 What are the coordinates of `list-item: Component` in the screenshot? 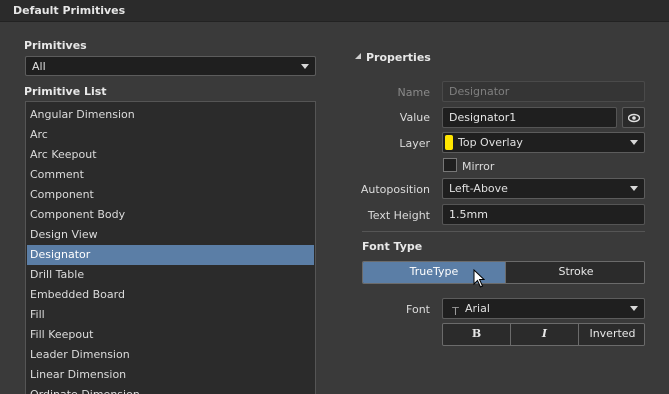 It's located at (170, 195).